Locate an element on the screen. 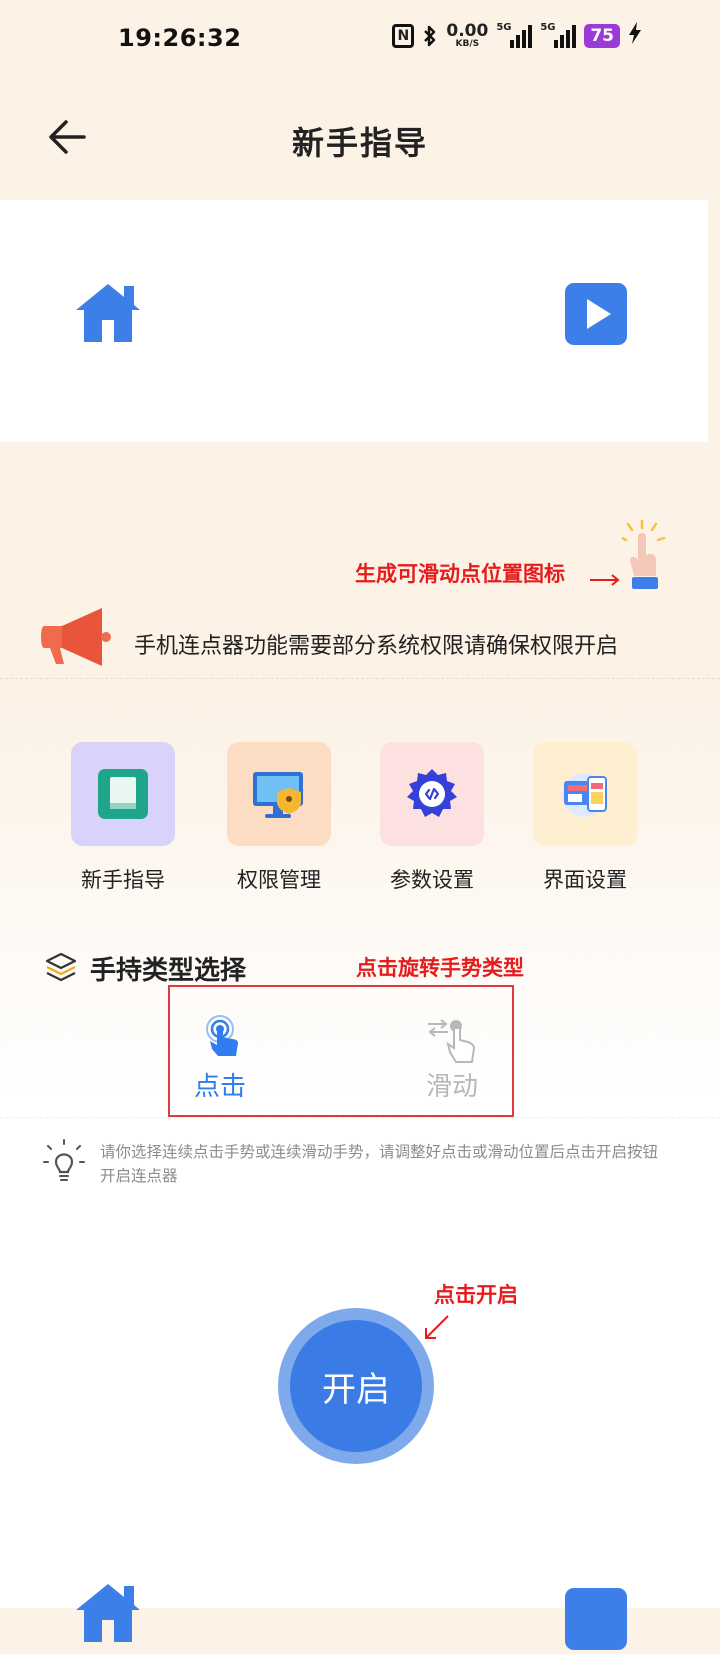 The image size is (720, 1654). net-speed: 0.00 KB/S is located at coordinates (467, 34).